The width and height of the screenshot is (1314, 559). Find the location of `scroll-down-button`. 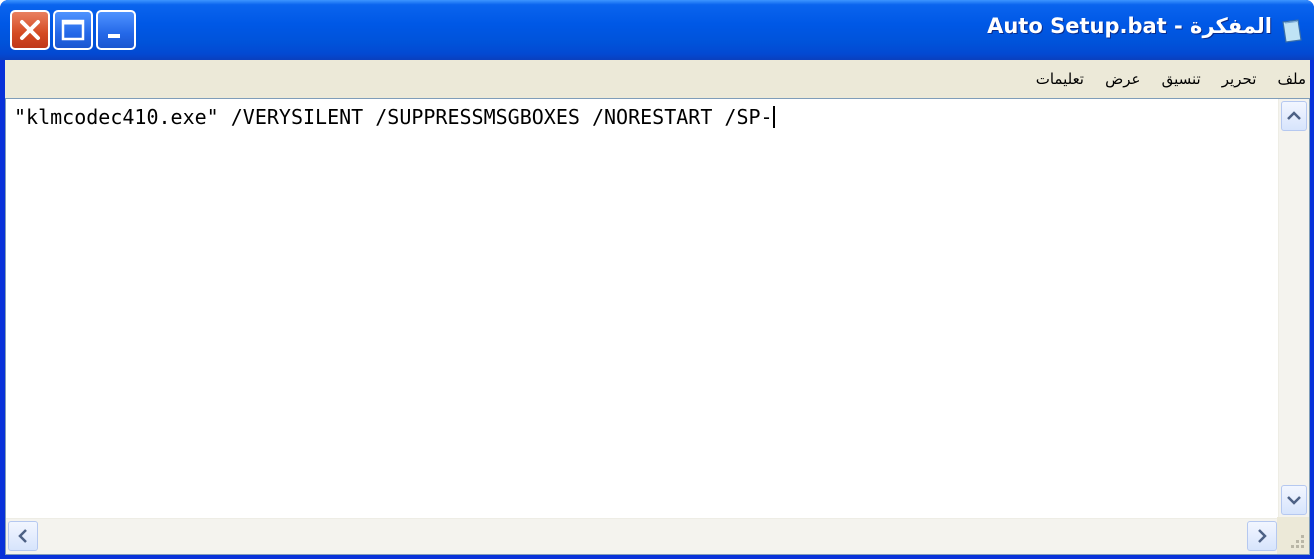

scroll-down-button is located at coordinates (1294, 500).